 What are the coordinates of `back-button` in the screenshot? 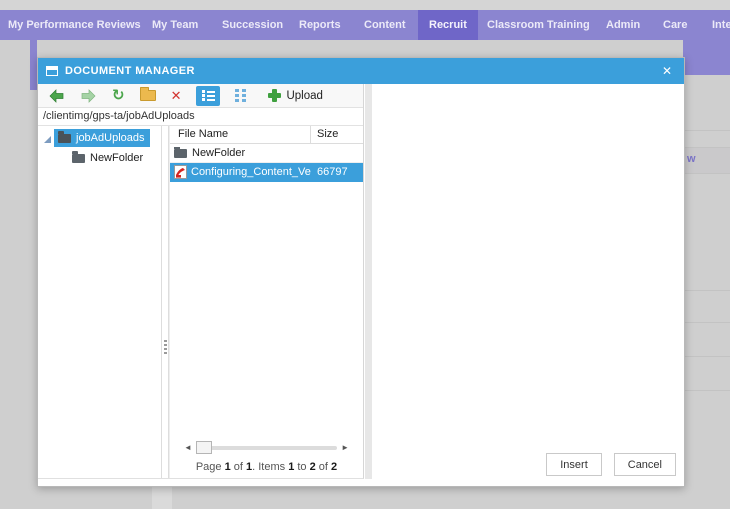 It's located at (56, 96).